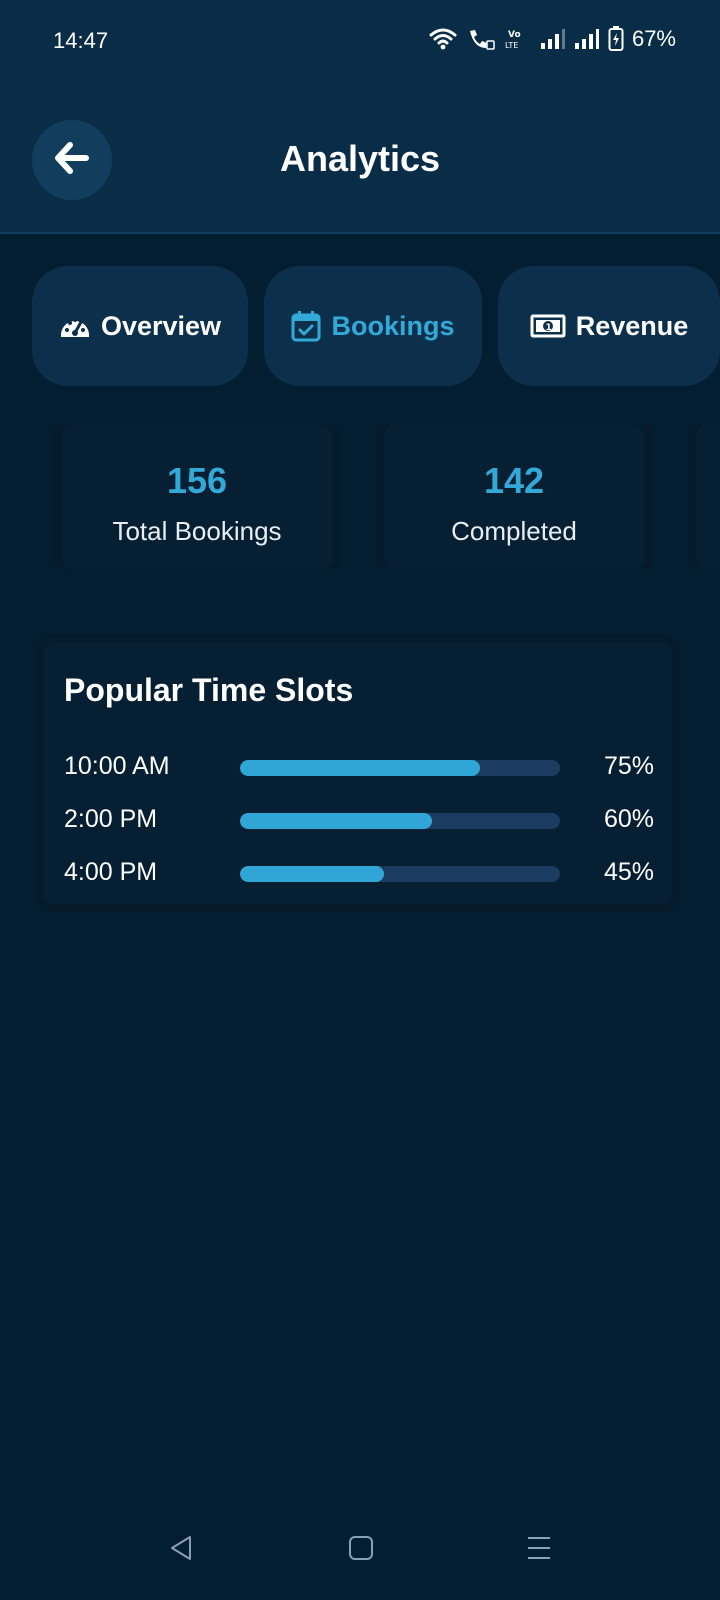 This screenshot has height=1600, width=720. I want to click on slot-percent: 45%, so click(628, 872).